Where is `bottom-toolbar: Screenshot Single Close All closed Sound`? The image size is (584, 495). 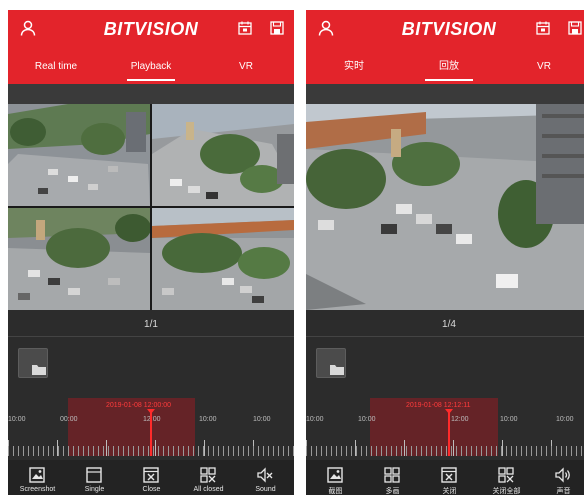 bottom-toolbar: Screenshot Single Close All closed Sound is located at coordinates (151, 477).